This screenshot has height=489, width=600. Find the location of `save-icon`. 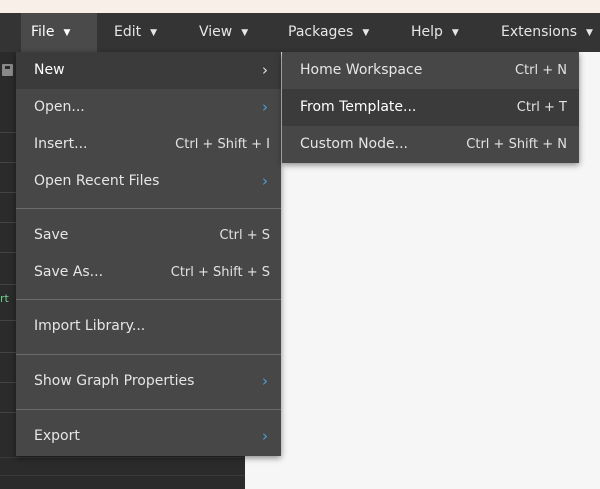

save-icon is located at coordinates (7, 70).